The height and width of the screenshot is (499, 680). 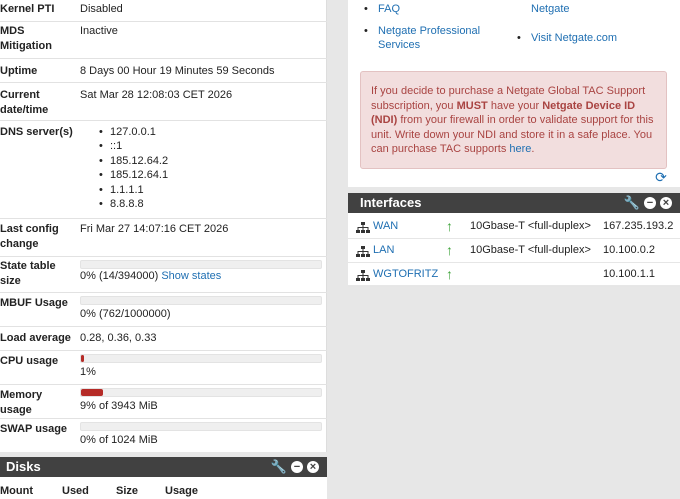 What do you see at coordinates (163, 10) in the screenshot?
I see `row-kernel-pti: Kernel PTI Disabled` at bounding box center [163, 10].